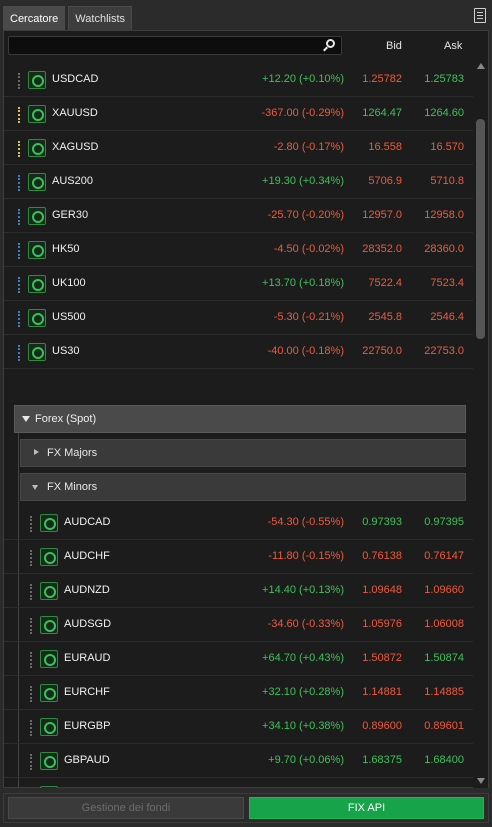 The width and height of the screenshot is (492, 827). I want to click on bid-price: 1.50872, so click(382, 658).